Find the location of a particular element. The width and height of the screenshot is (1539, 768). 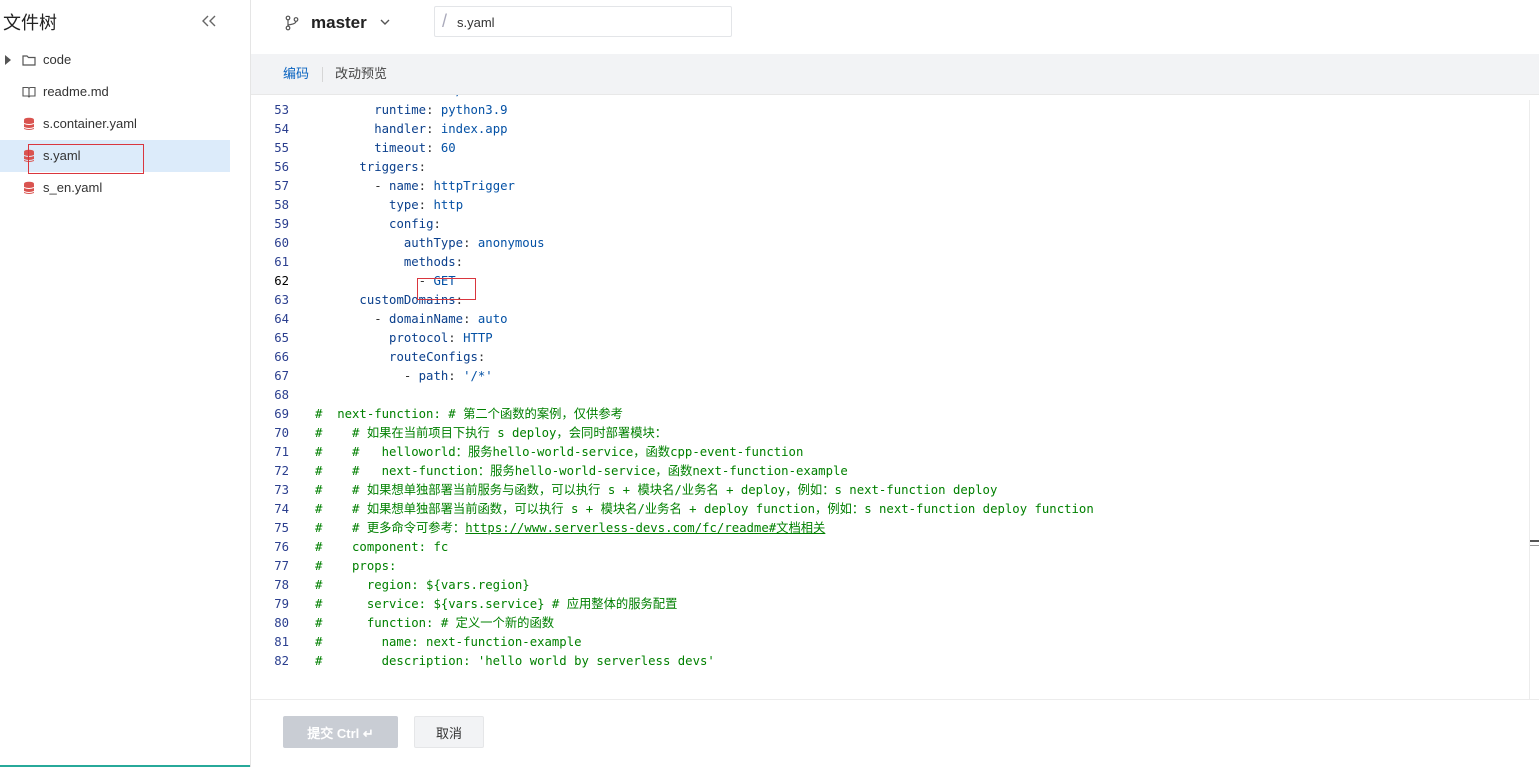

tab-code: 编码 is located at coordinates (296, 74).